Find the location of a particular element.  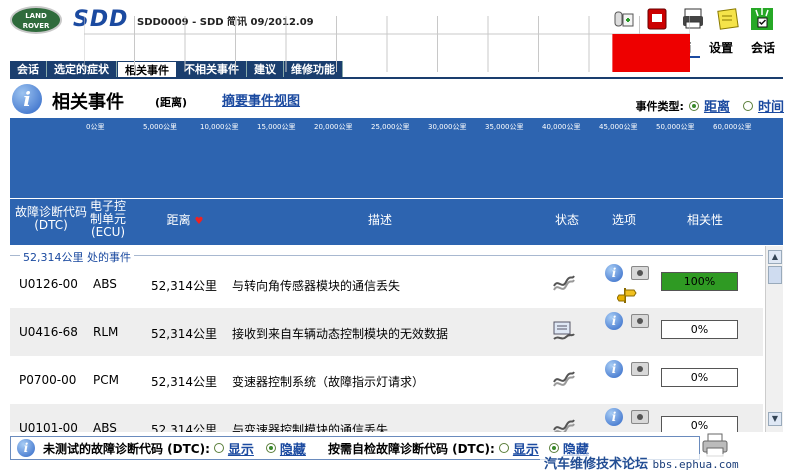

summary-event-view-link: 摘要事件视图 is located at coordinates (261, 99).